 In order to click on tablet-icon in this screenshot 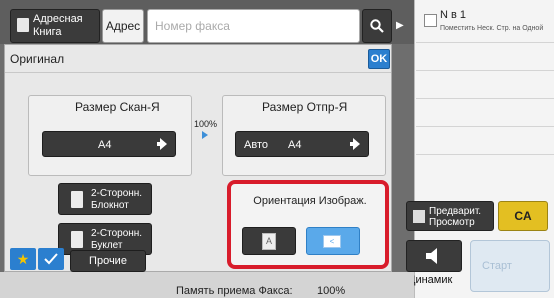, I will do `click(77, 239)`.